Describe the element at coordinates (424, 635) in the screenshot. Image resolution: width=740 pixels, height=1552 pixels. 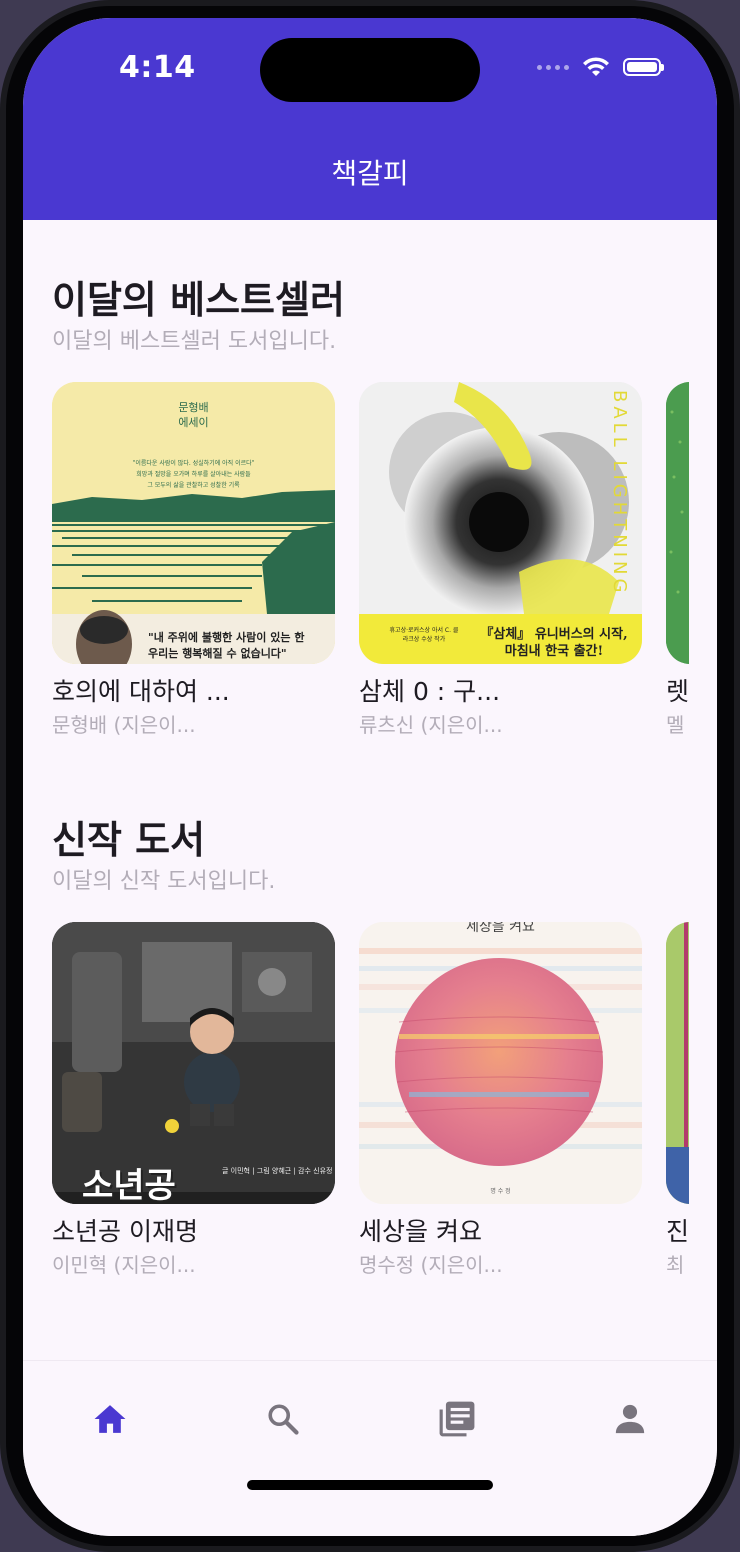
I see `cover-award: 휴고상·로커스상 아서 C. 클라크상 수상 작가` at that location.